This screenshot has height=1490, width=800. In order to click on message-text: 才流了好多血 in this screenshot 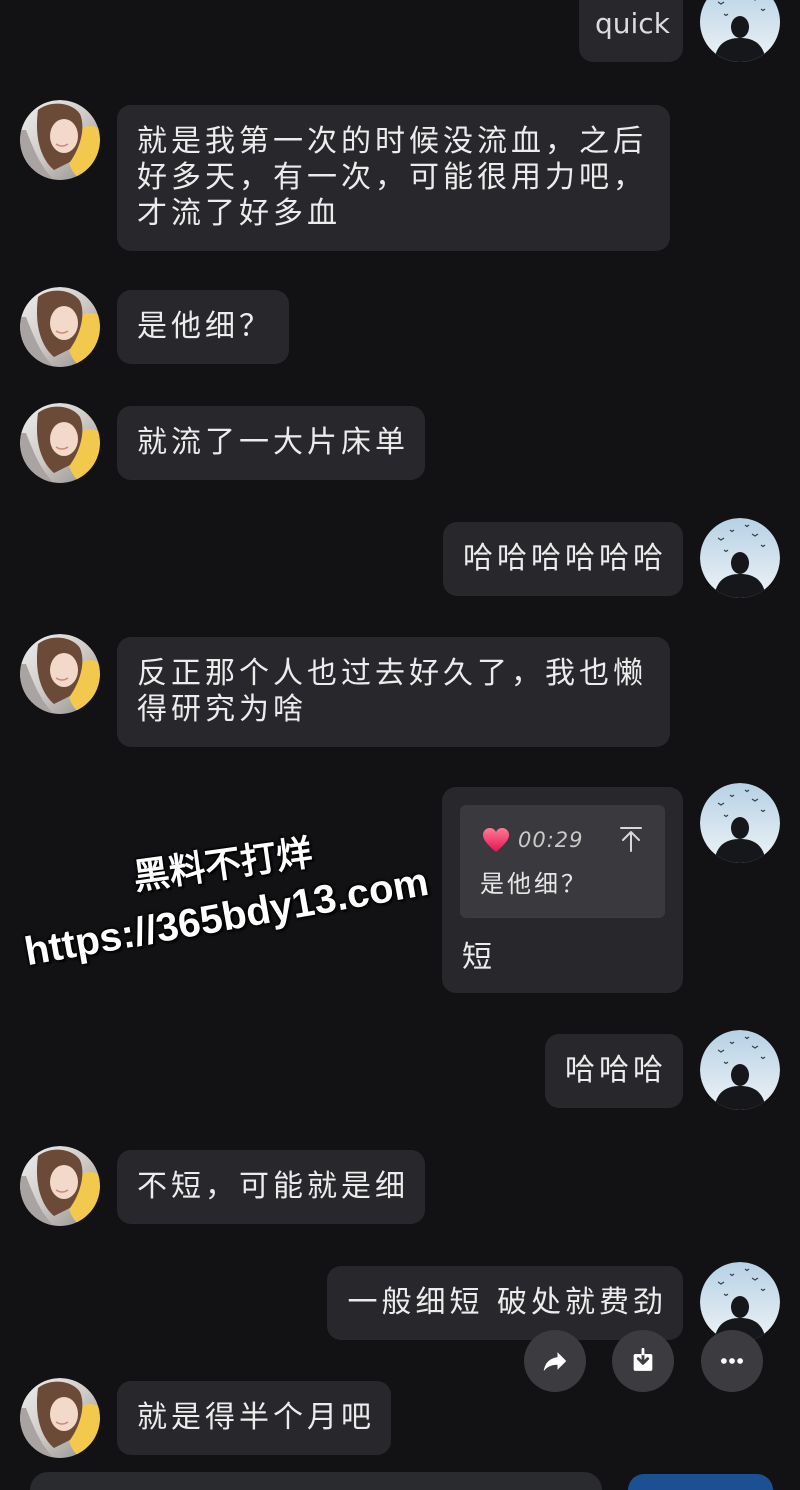, I will do `click(239, 213)`.